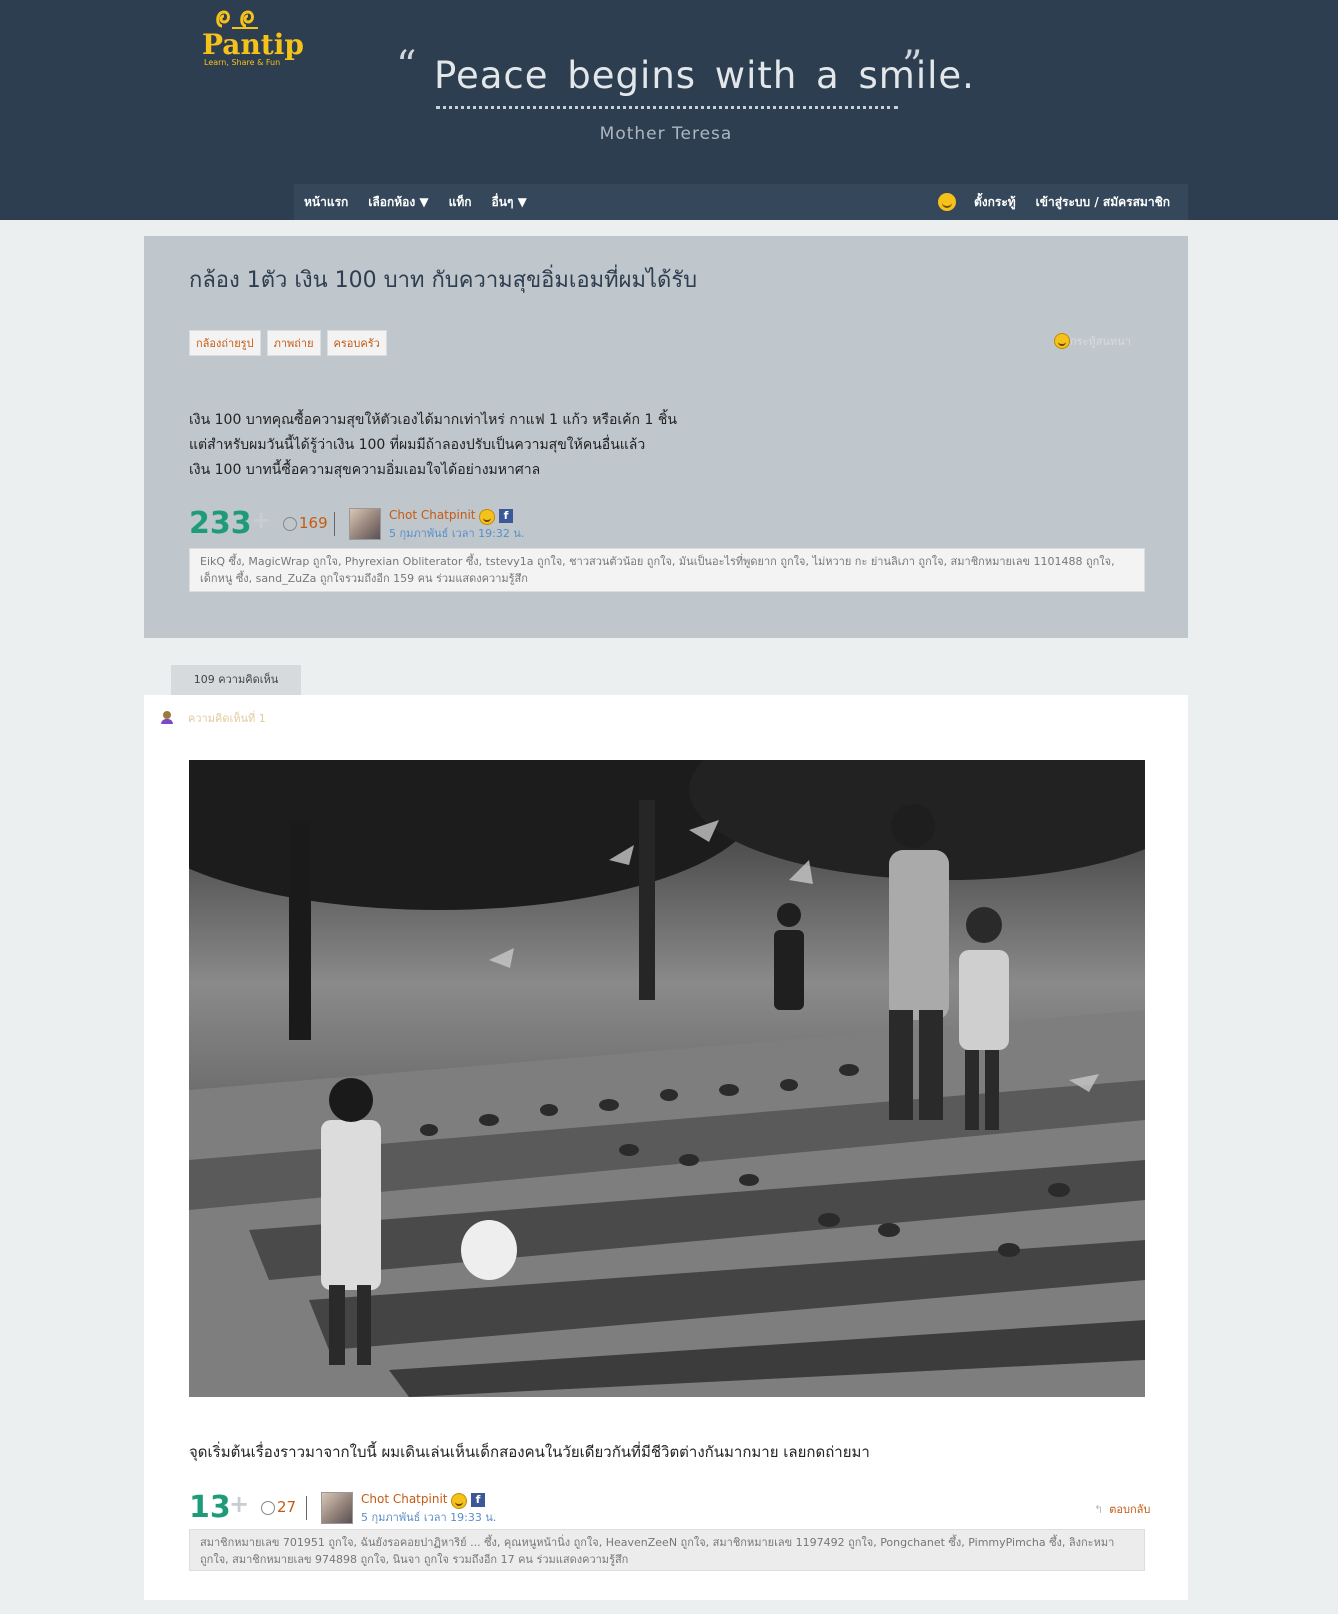 The width and height of the screenshot is (1338, 1614). Describe the element at coordinates (220, 523) in the screenshot. I see `vote-count: 233` at that location.